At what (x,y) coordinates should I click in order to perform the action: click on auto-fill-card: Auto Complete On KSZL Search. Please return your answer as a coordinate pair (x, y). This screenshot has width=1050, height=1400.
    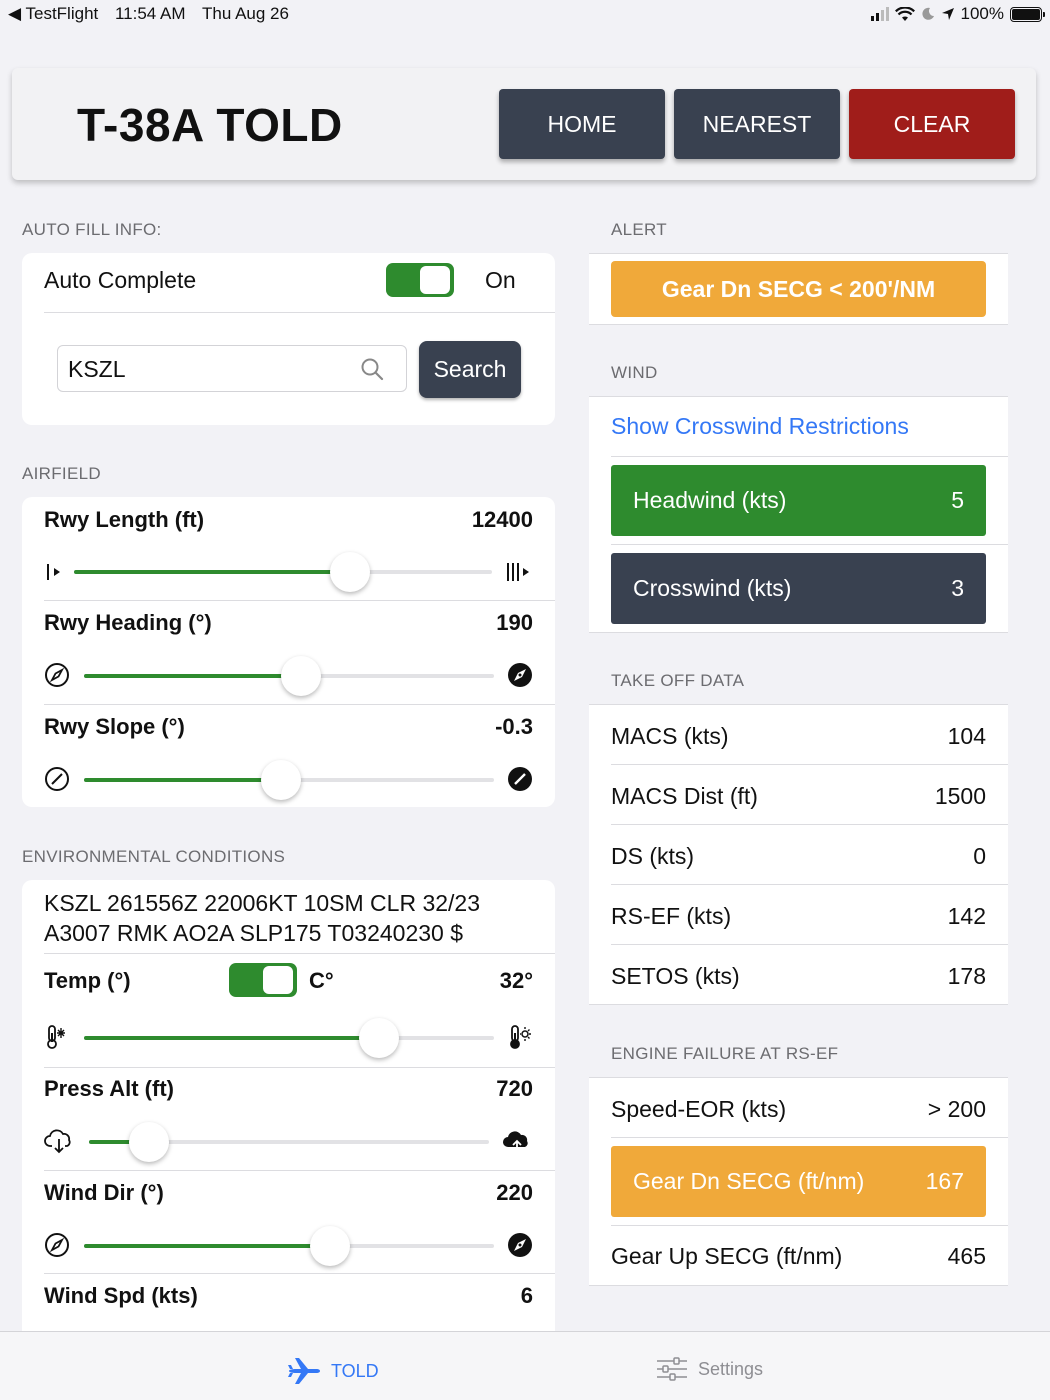
    Looking at the image, I should click on (288, 339).